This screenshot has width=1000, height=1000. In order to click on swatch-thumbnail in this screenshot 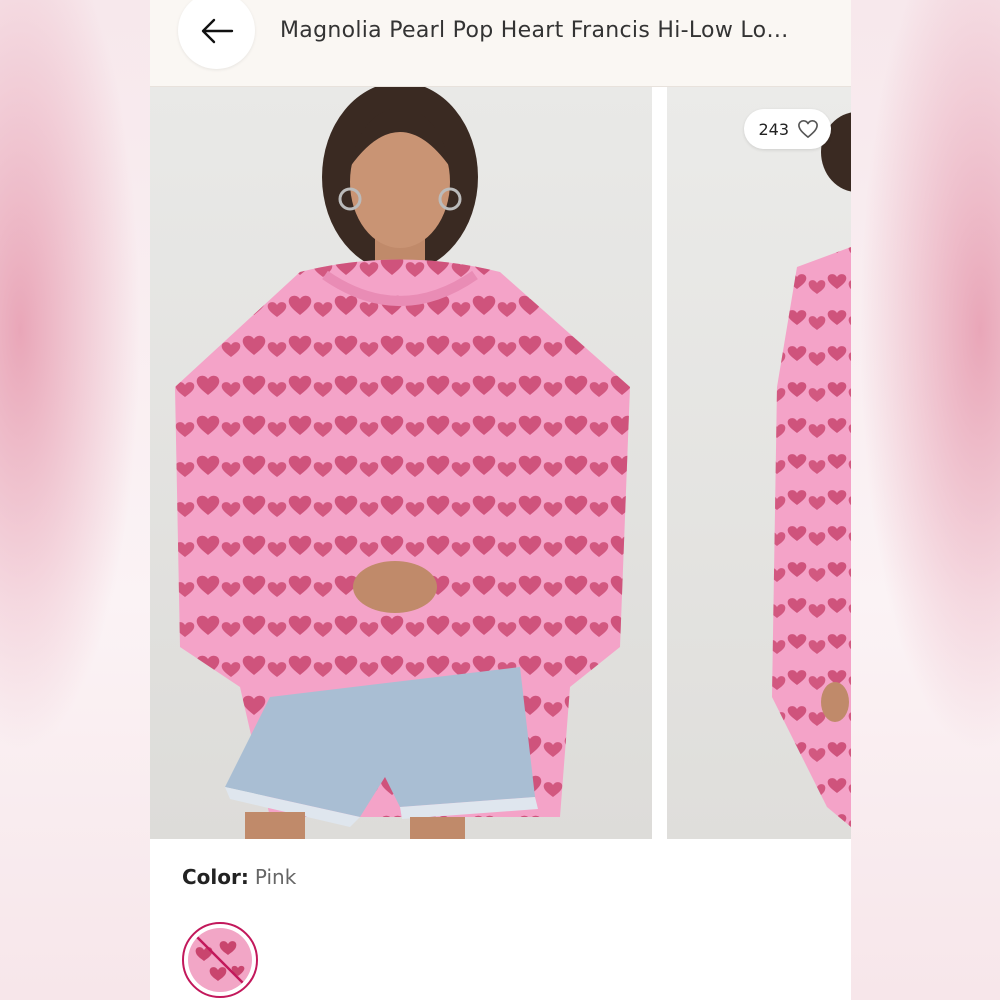, I will do `click(220, 960)`.